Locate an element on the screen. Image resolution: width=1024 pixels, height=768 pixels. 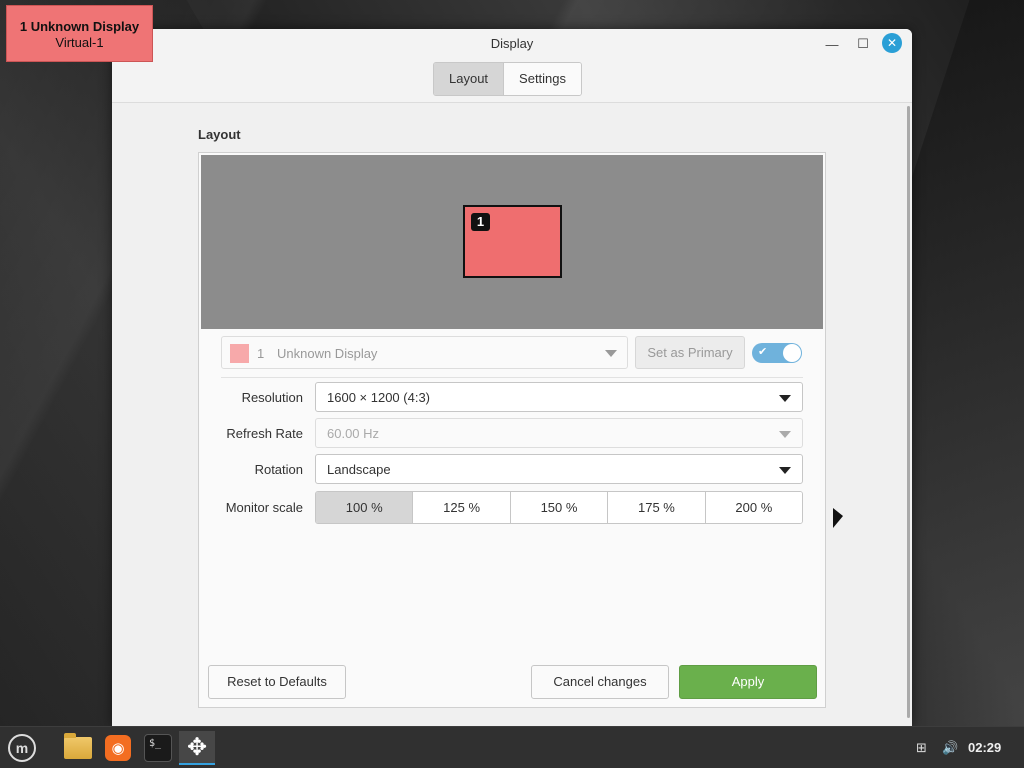
files-launcher is located at coordinates (78, 748).